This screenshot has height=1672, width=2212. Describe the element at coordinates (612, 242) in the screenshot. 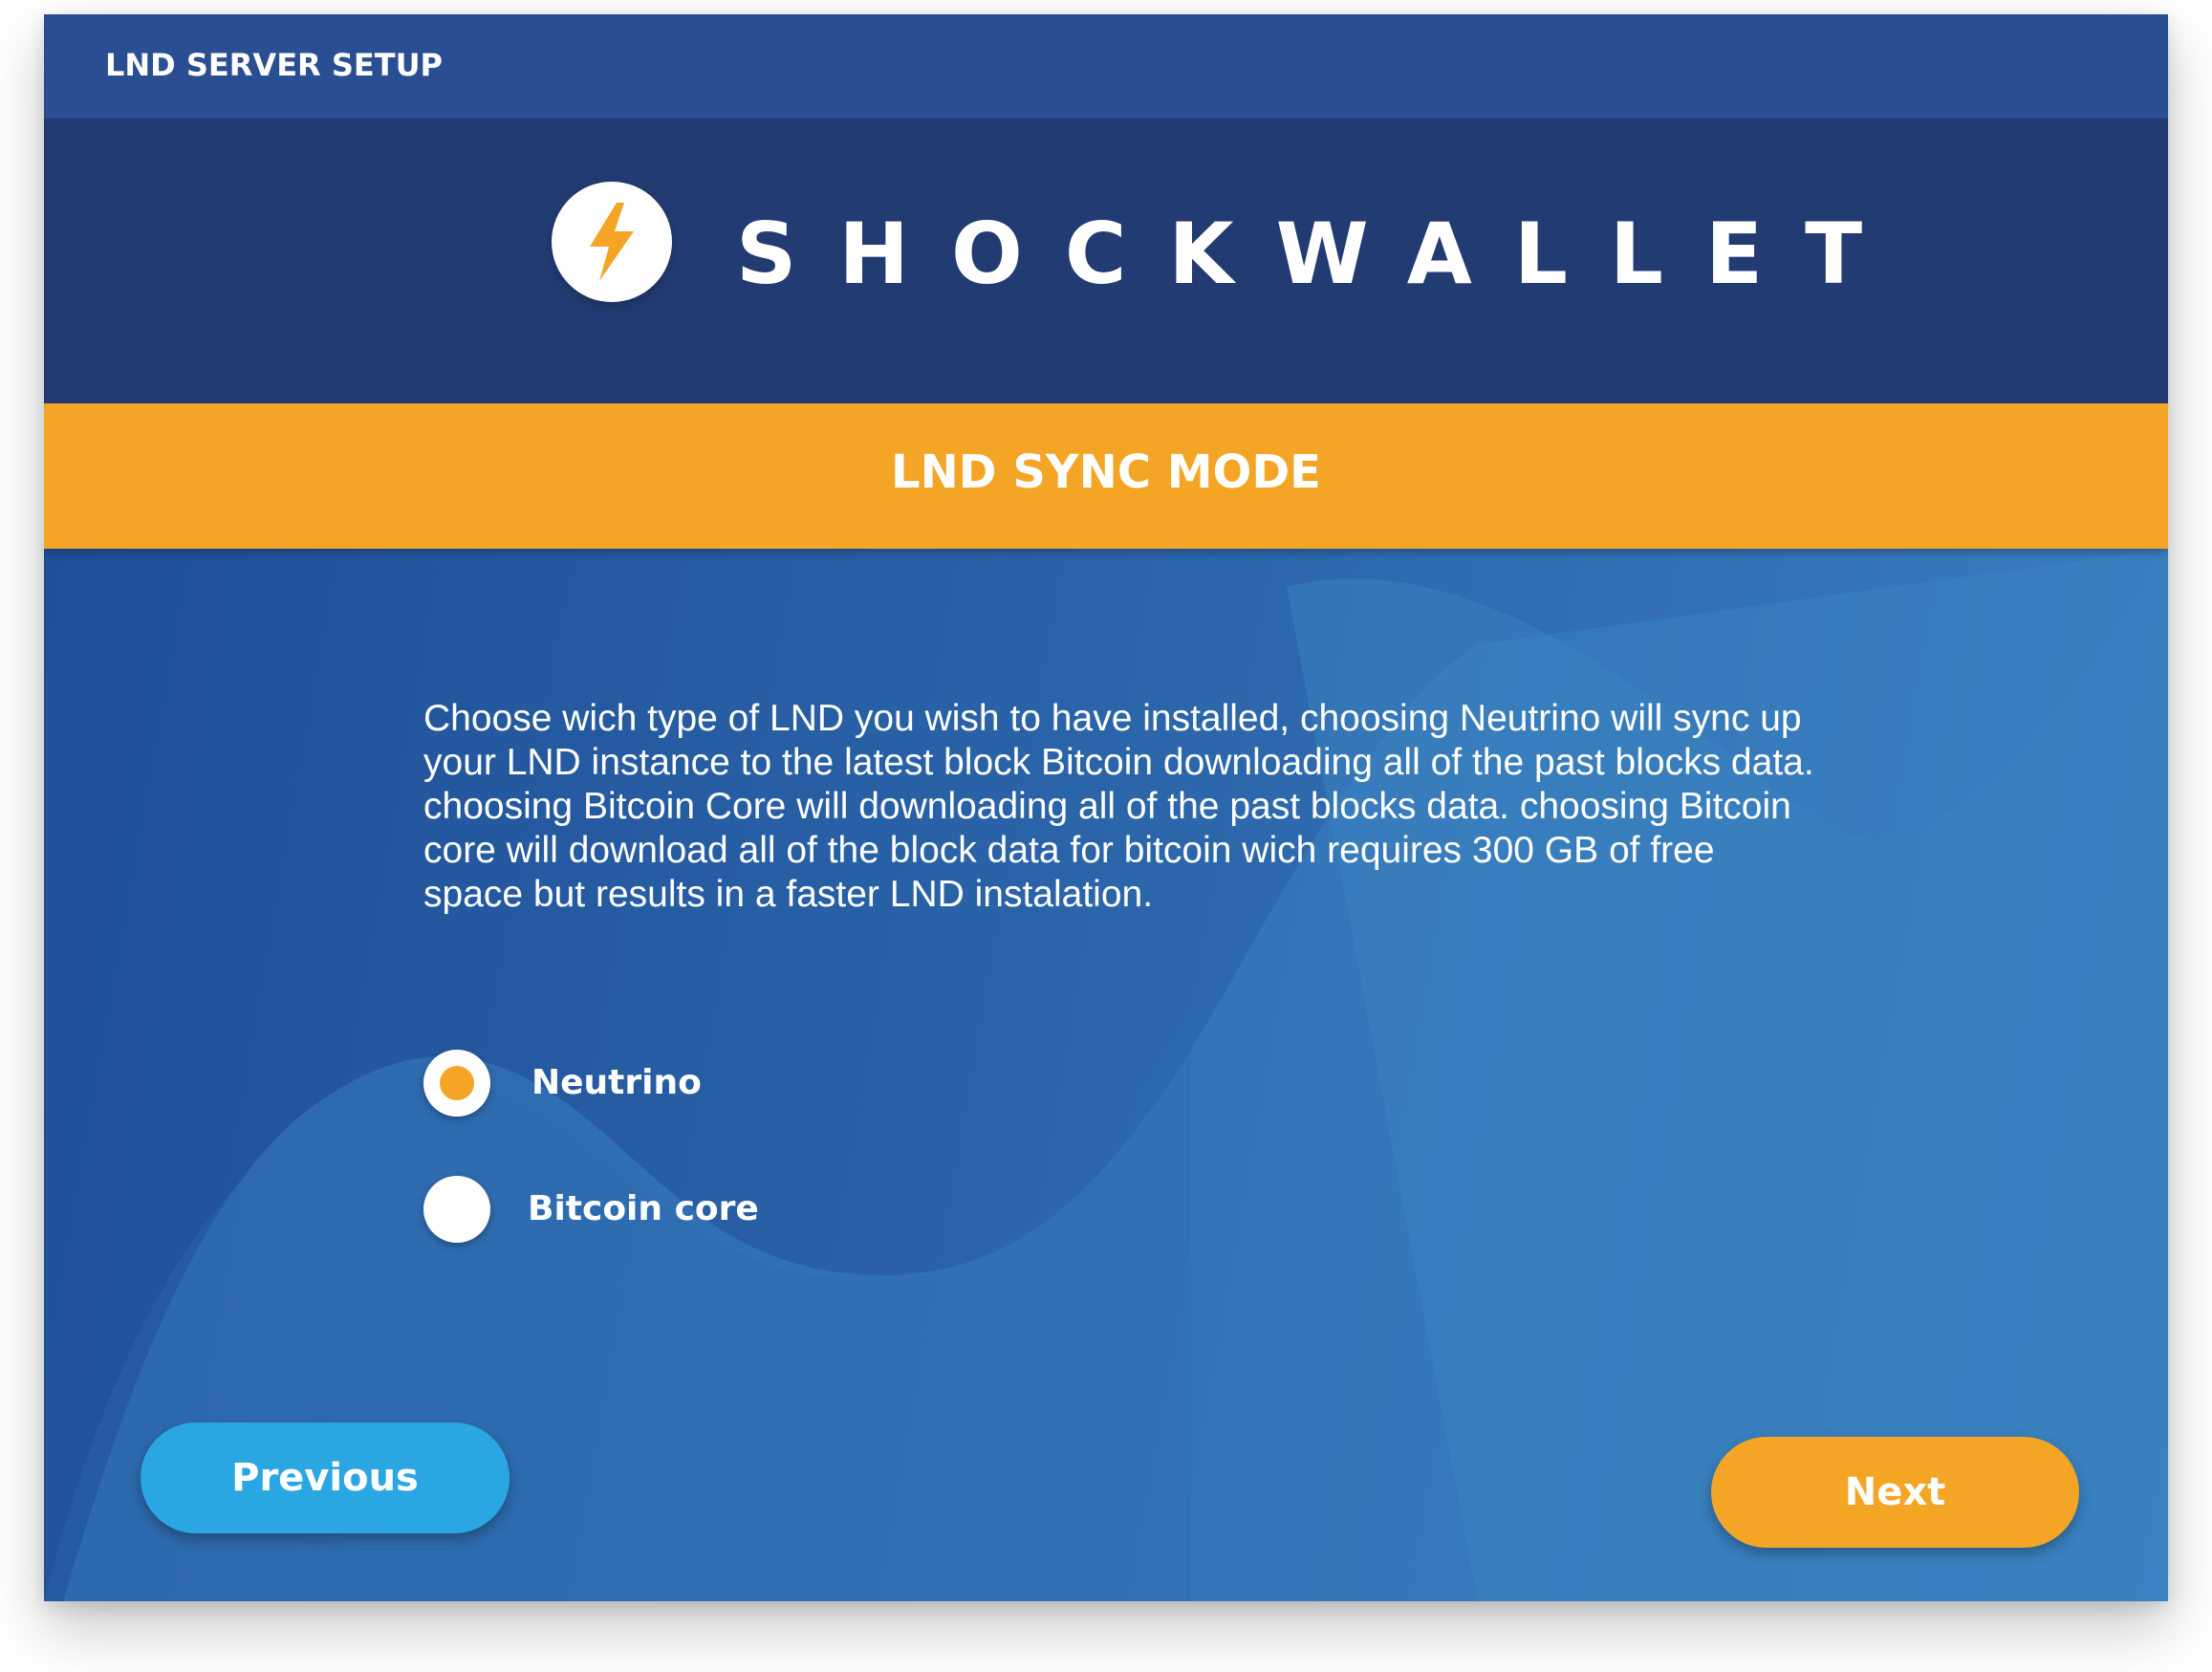

I see `lightning-bolt-icon` at that location.